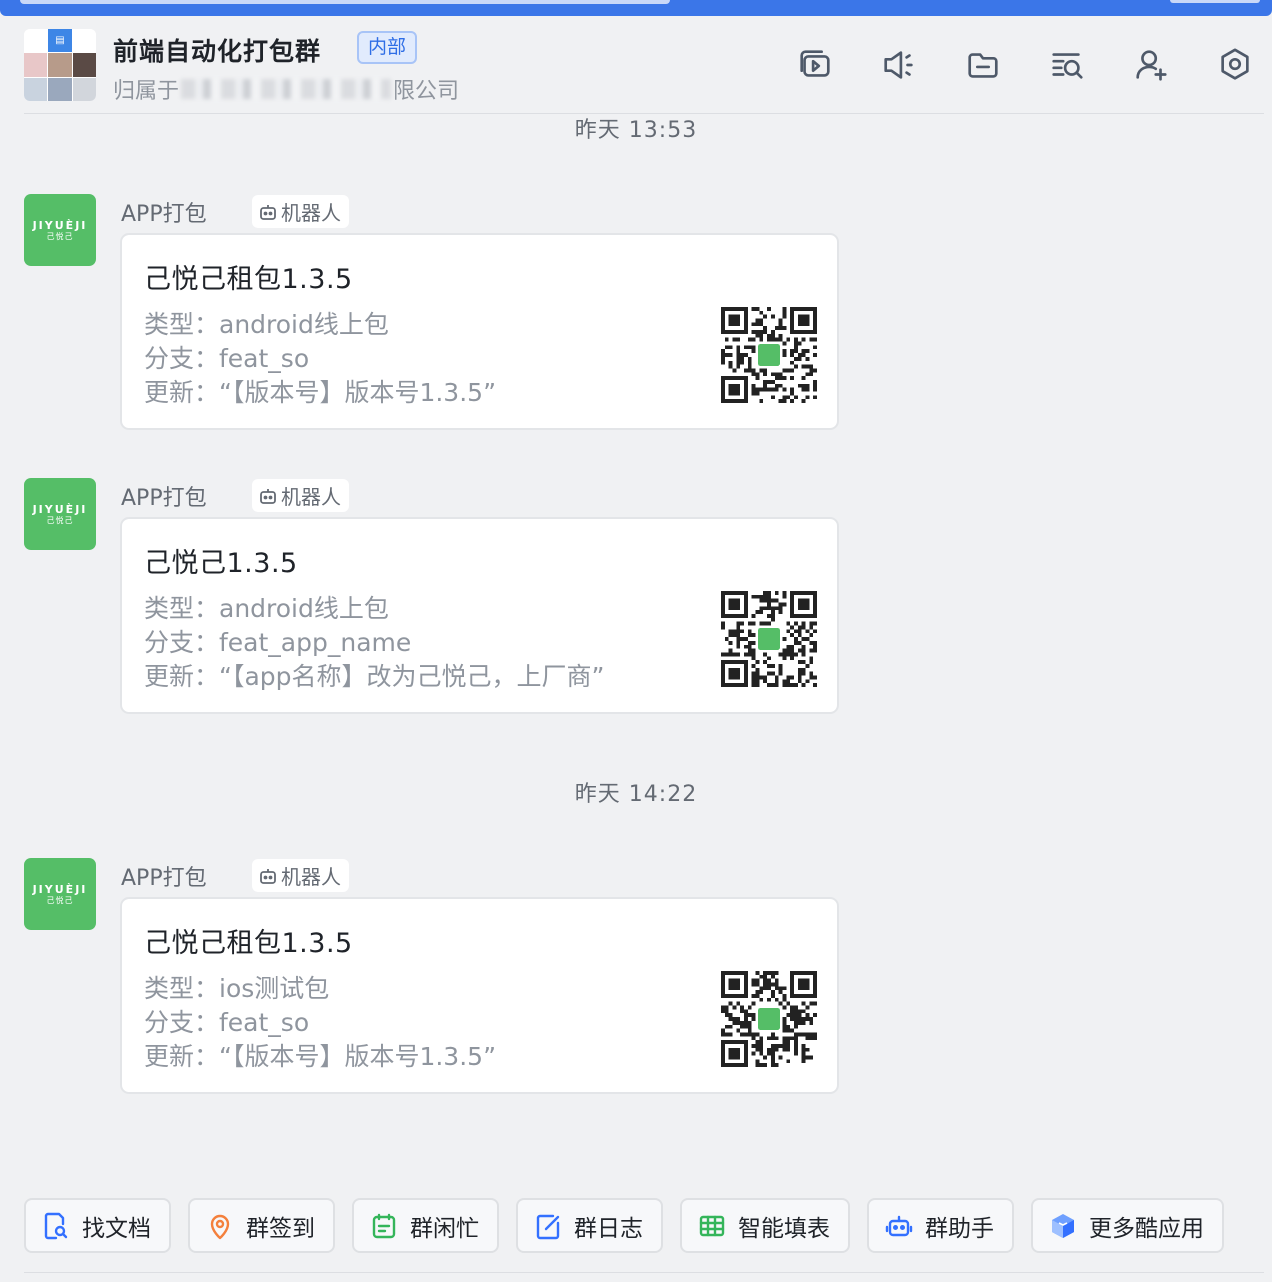  I want to click on window-top-bar, so click(636, 8).